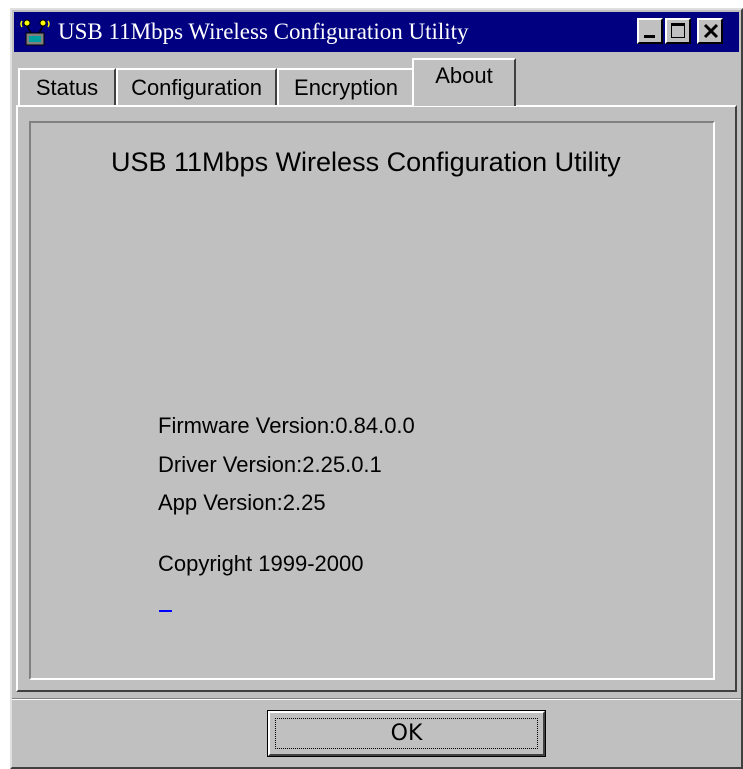  I want to click on ok-button: OK, so click(406, 733).